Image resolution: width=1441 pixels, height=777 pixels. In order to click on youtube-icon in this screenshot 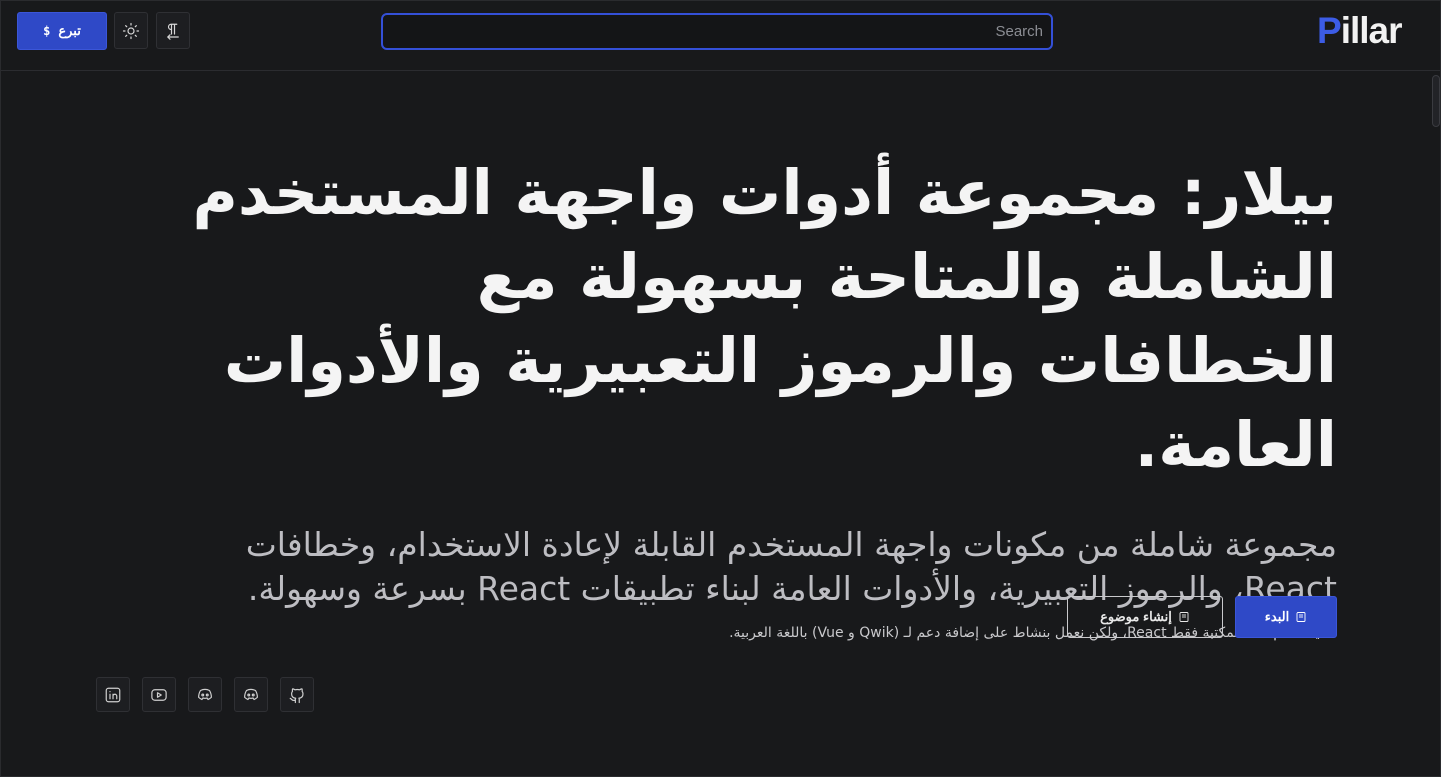, I will do `click(159, 695)`.